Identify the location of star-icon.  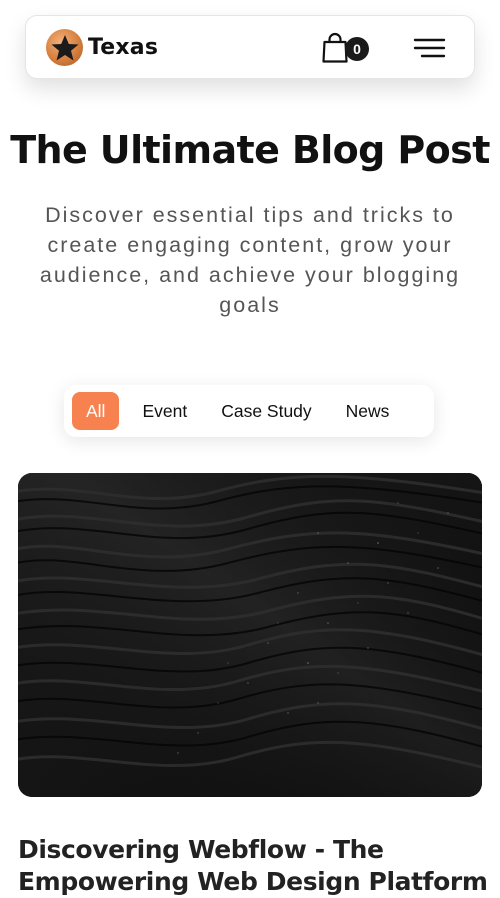
(64, 47).